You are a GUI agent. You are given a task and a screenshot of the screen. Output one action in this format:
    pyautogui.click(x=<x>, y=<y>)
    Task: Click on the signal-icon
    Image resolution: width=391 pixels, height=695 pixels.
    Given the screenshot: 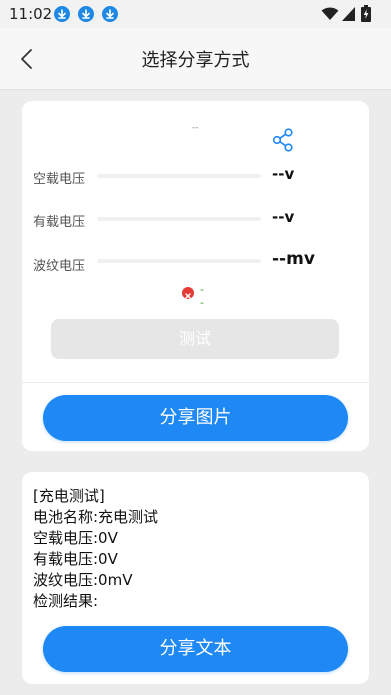 What is the action you would take?
    pyautogui.click(x=348, y=14)
    